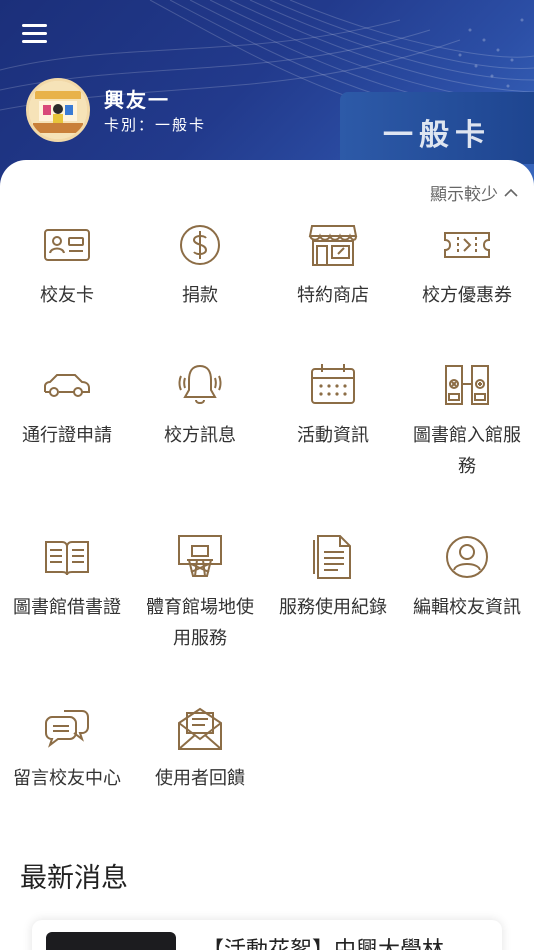 The width and height of the screenshot is (534, 950). Describe the element at coordinates (200, 778) in the screenshot. I see `service-label: 使用者回饋` at that location.